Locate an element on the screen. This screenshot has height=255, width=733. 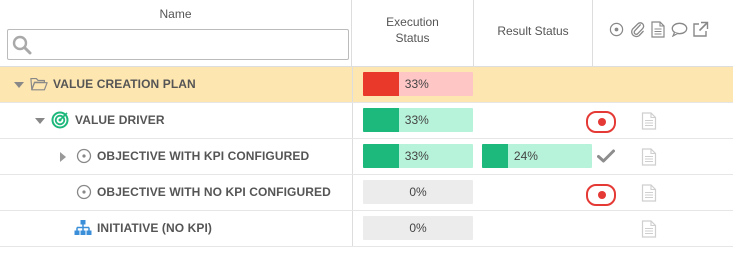
expand-caret-icon is located at coordinates (63, 157).